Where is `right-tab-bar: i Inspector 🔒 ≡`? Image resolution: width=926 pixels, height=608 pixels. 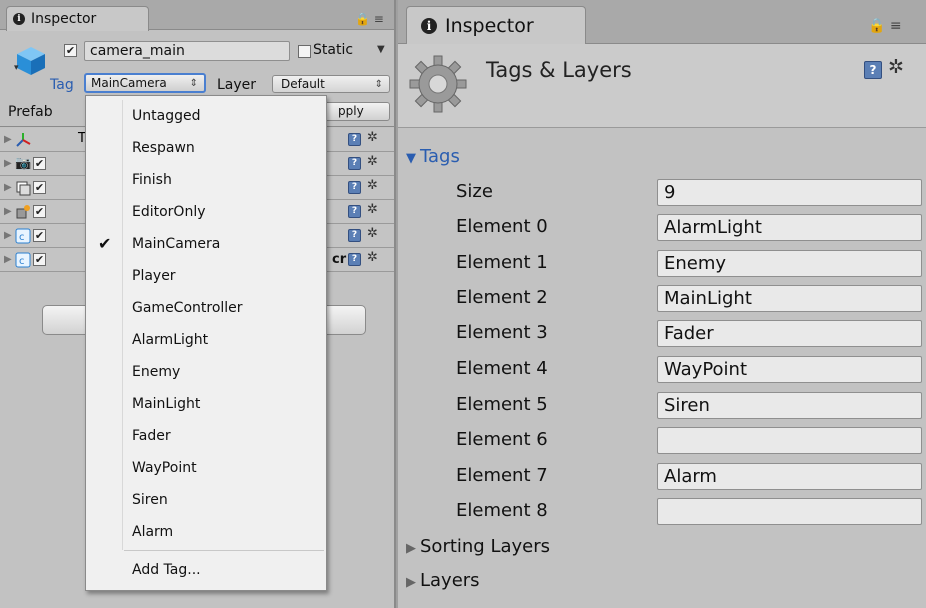
right-tab-bar: i Inspector 🔒 ≡ is located at coordinates (662, 22).